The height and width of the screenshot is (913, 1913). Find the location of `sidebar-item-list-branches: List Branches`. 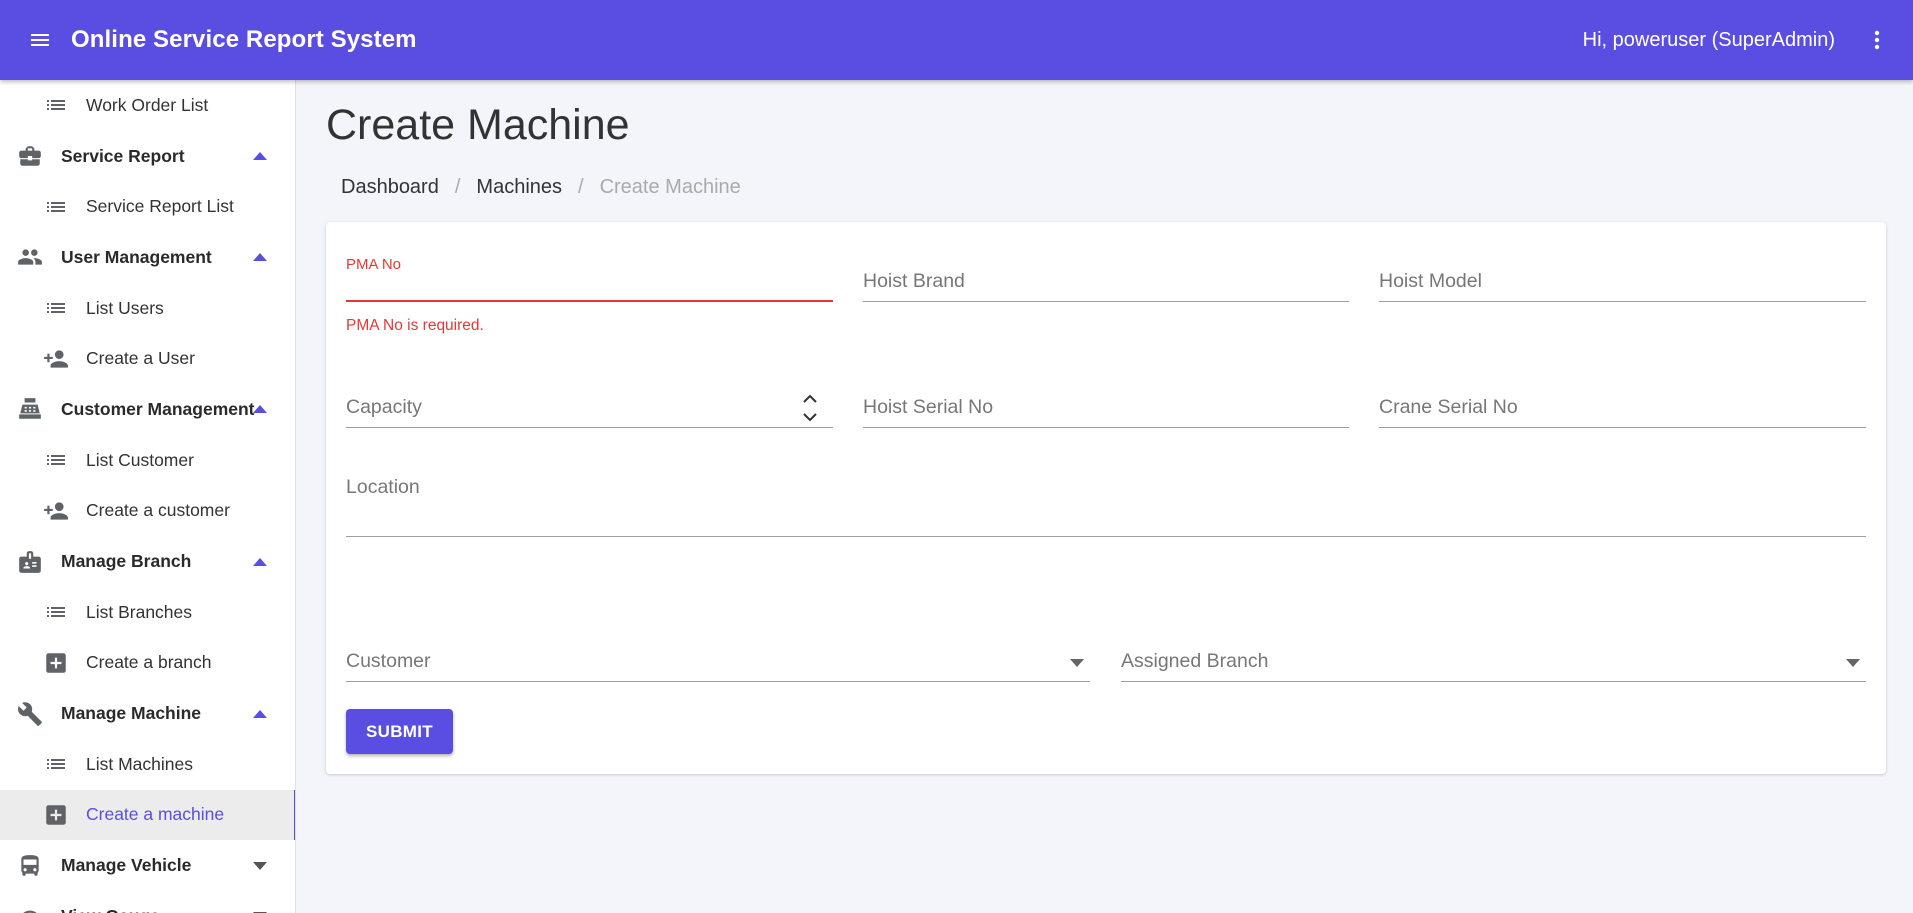

sidebar-item-list-branches: List Branches is located at coordinates (147, 612).